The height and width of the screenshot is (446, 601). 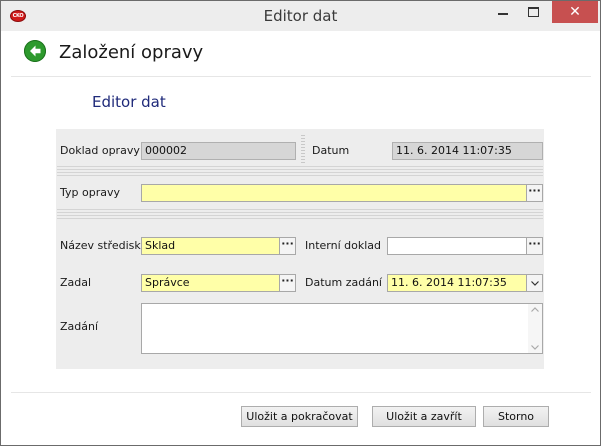 I want to click on maximize-icon, so click(x=533, y=12).